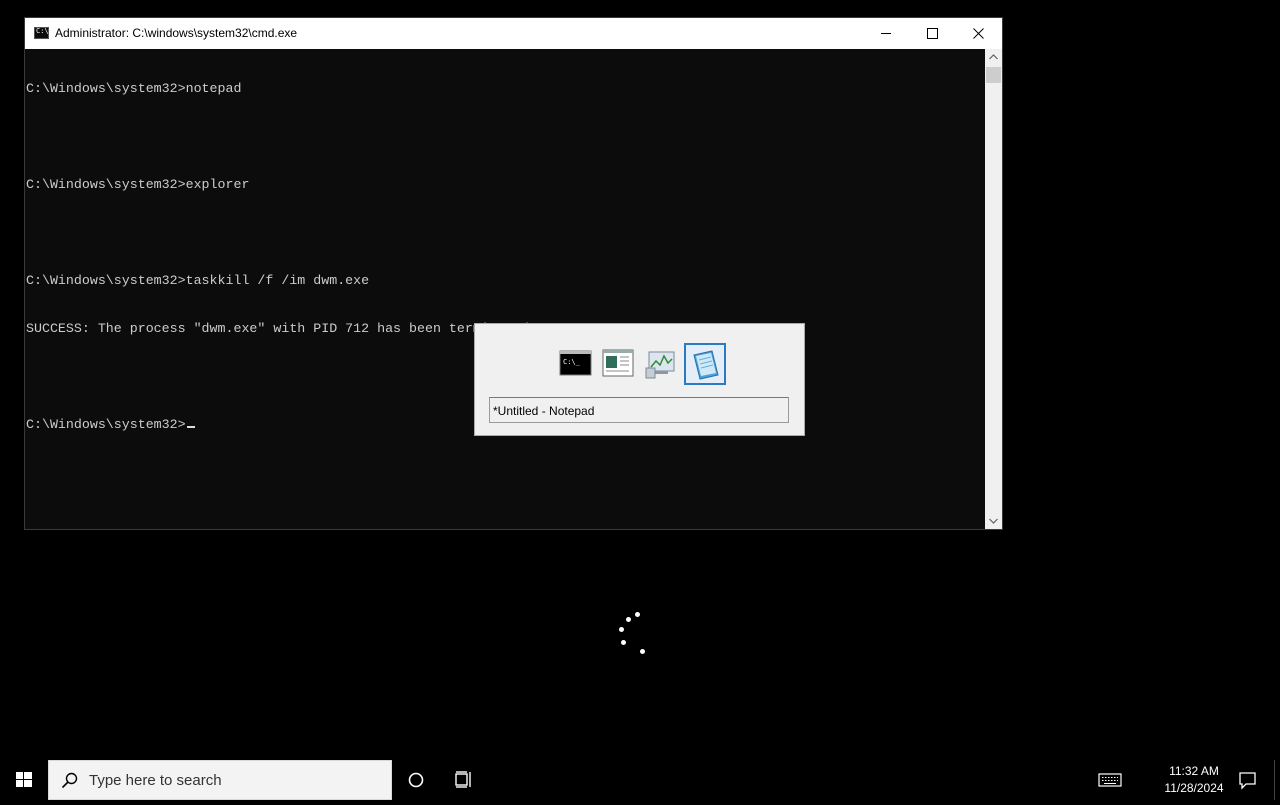 The height and width of the screenshot is (805, 1280). I want to click on touch-keyboard-button, so click(1110, 780).